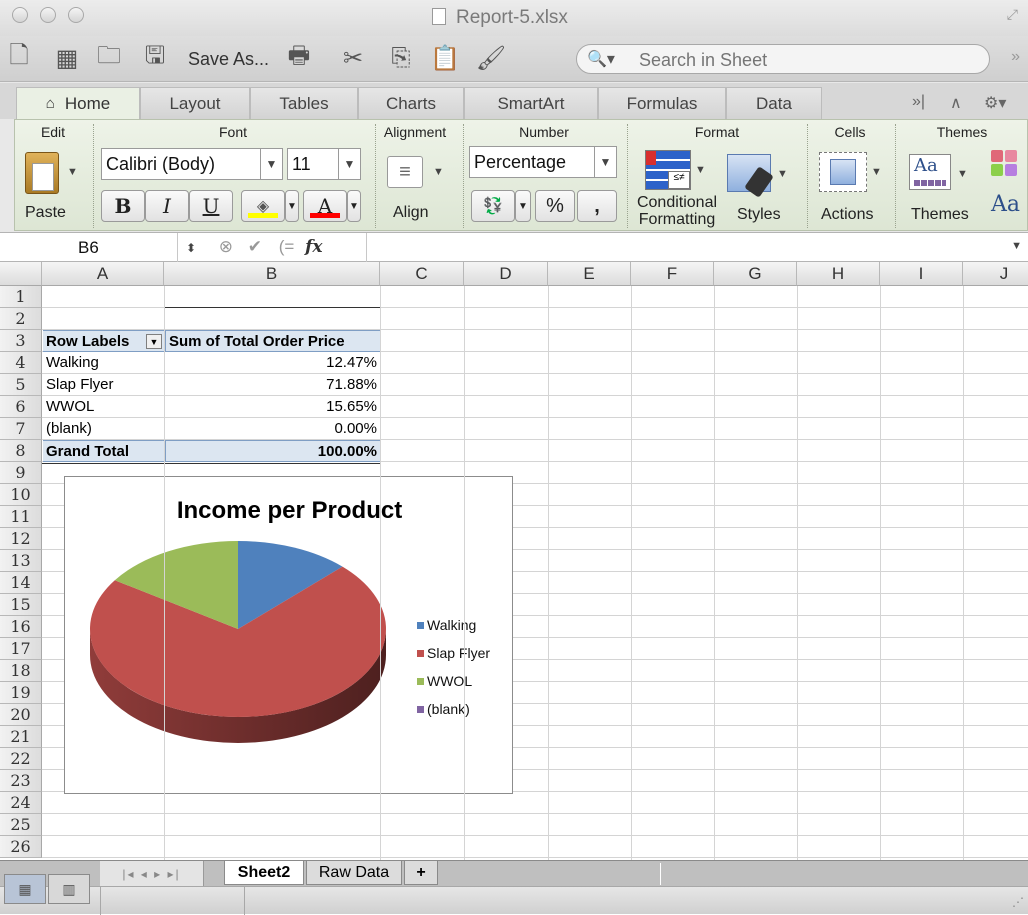 This screenshot has height=915, width=1028. What do you see at coordinates (755, 274) in the screenshot?
I see `column-header-g: G` at bounding box center [755, 274].